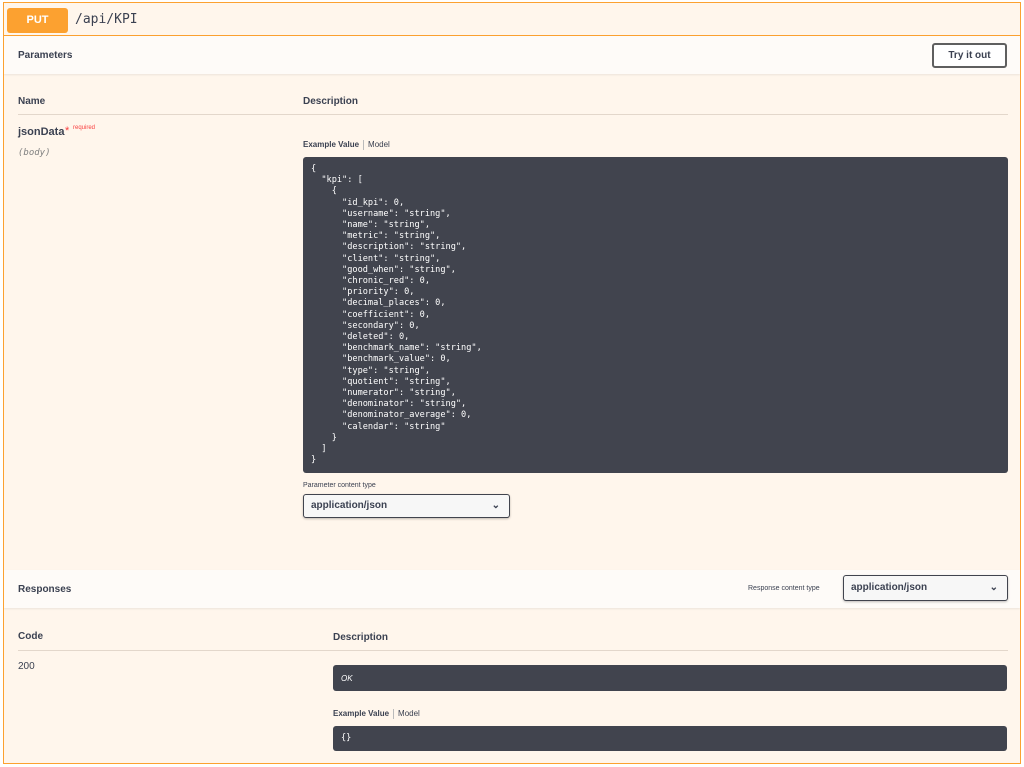 This screenshot has width=1024, height=767. I want to click on param-location: (body), so click(34, 153).